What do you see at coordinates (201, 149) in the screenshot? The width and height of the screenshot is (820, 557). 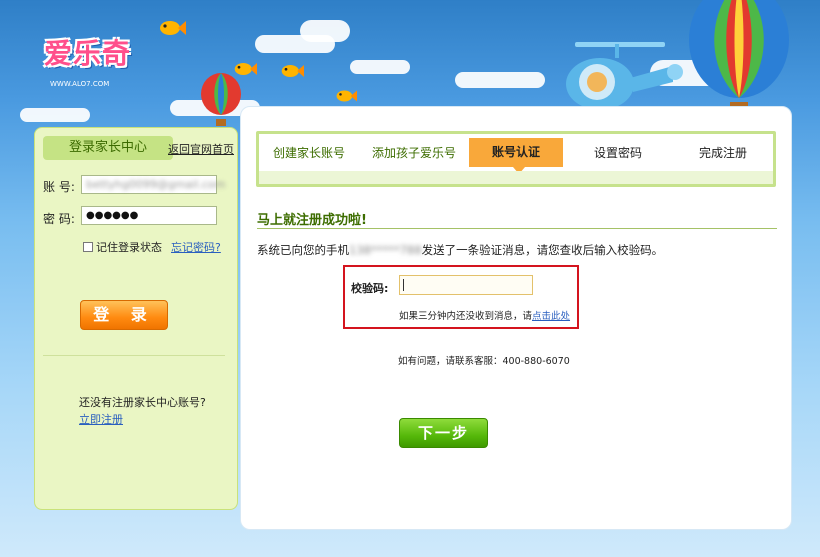 I see `home-link: 返回官网首页` at bounding box center [201, 149].